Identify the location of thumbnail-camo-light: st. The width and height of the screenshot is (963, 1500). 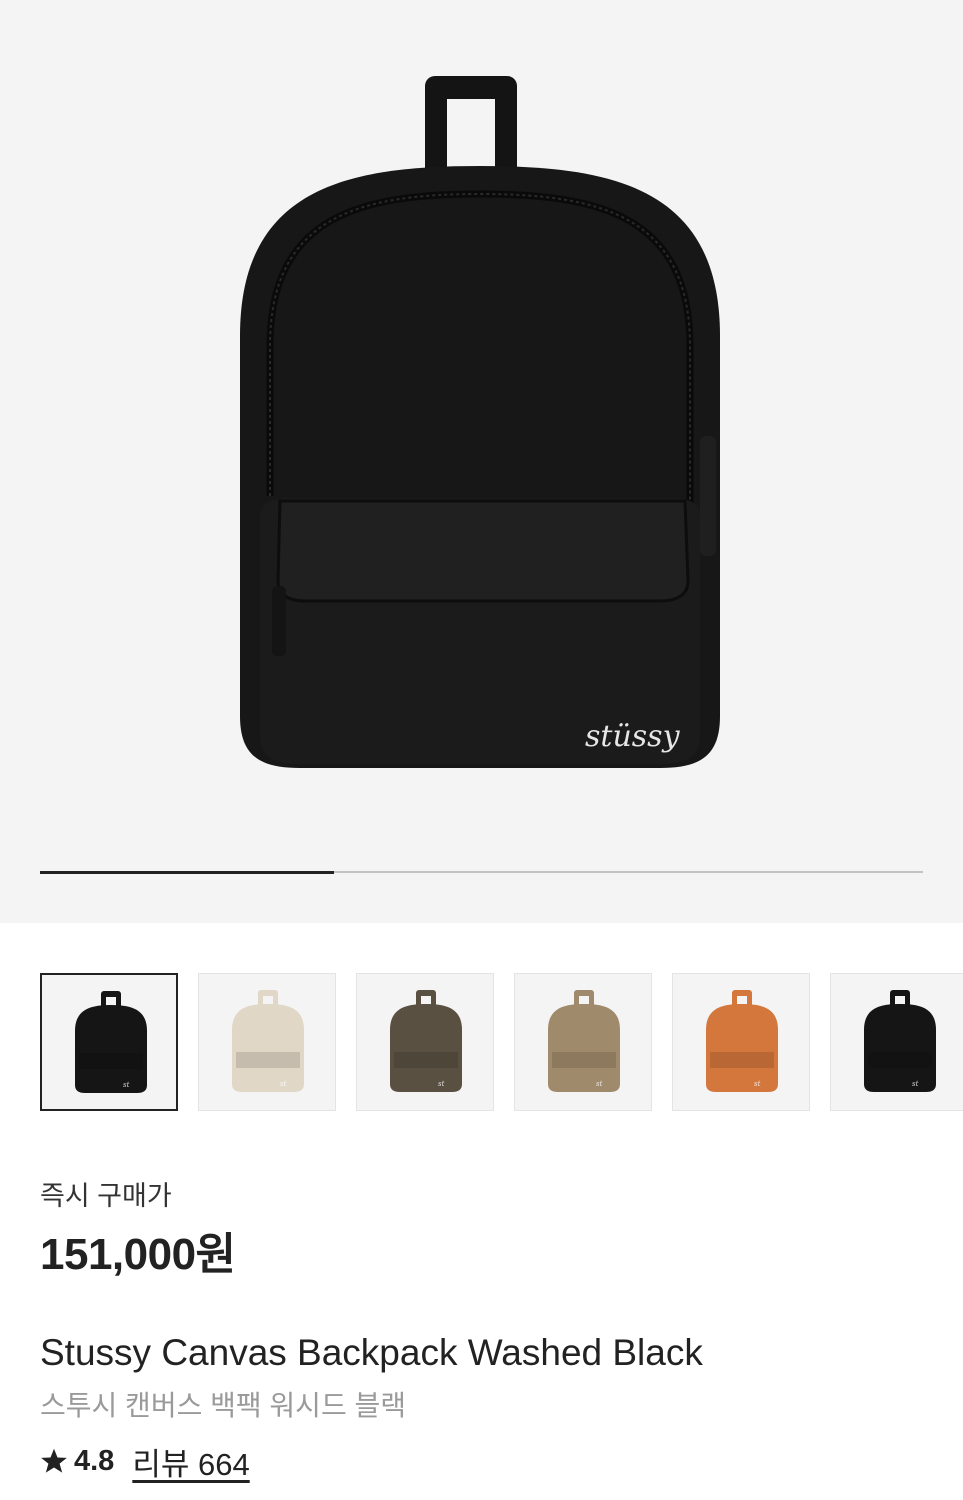
(583, 1042).